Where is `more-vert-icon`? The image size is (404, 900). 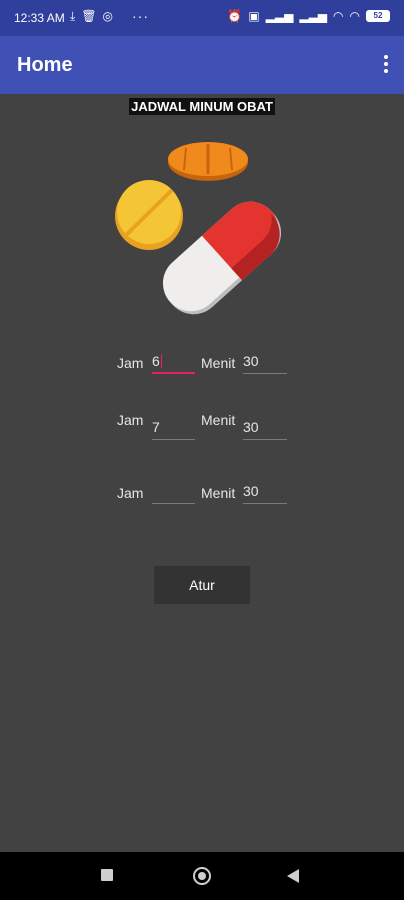 more-vert-icon is located at coordinates (386, 66).